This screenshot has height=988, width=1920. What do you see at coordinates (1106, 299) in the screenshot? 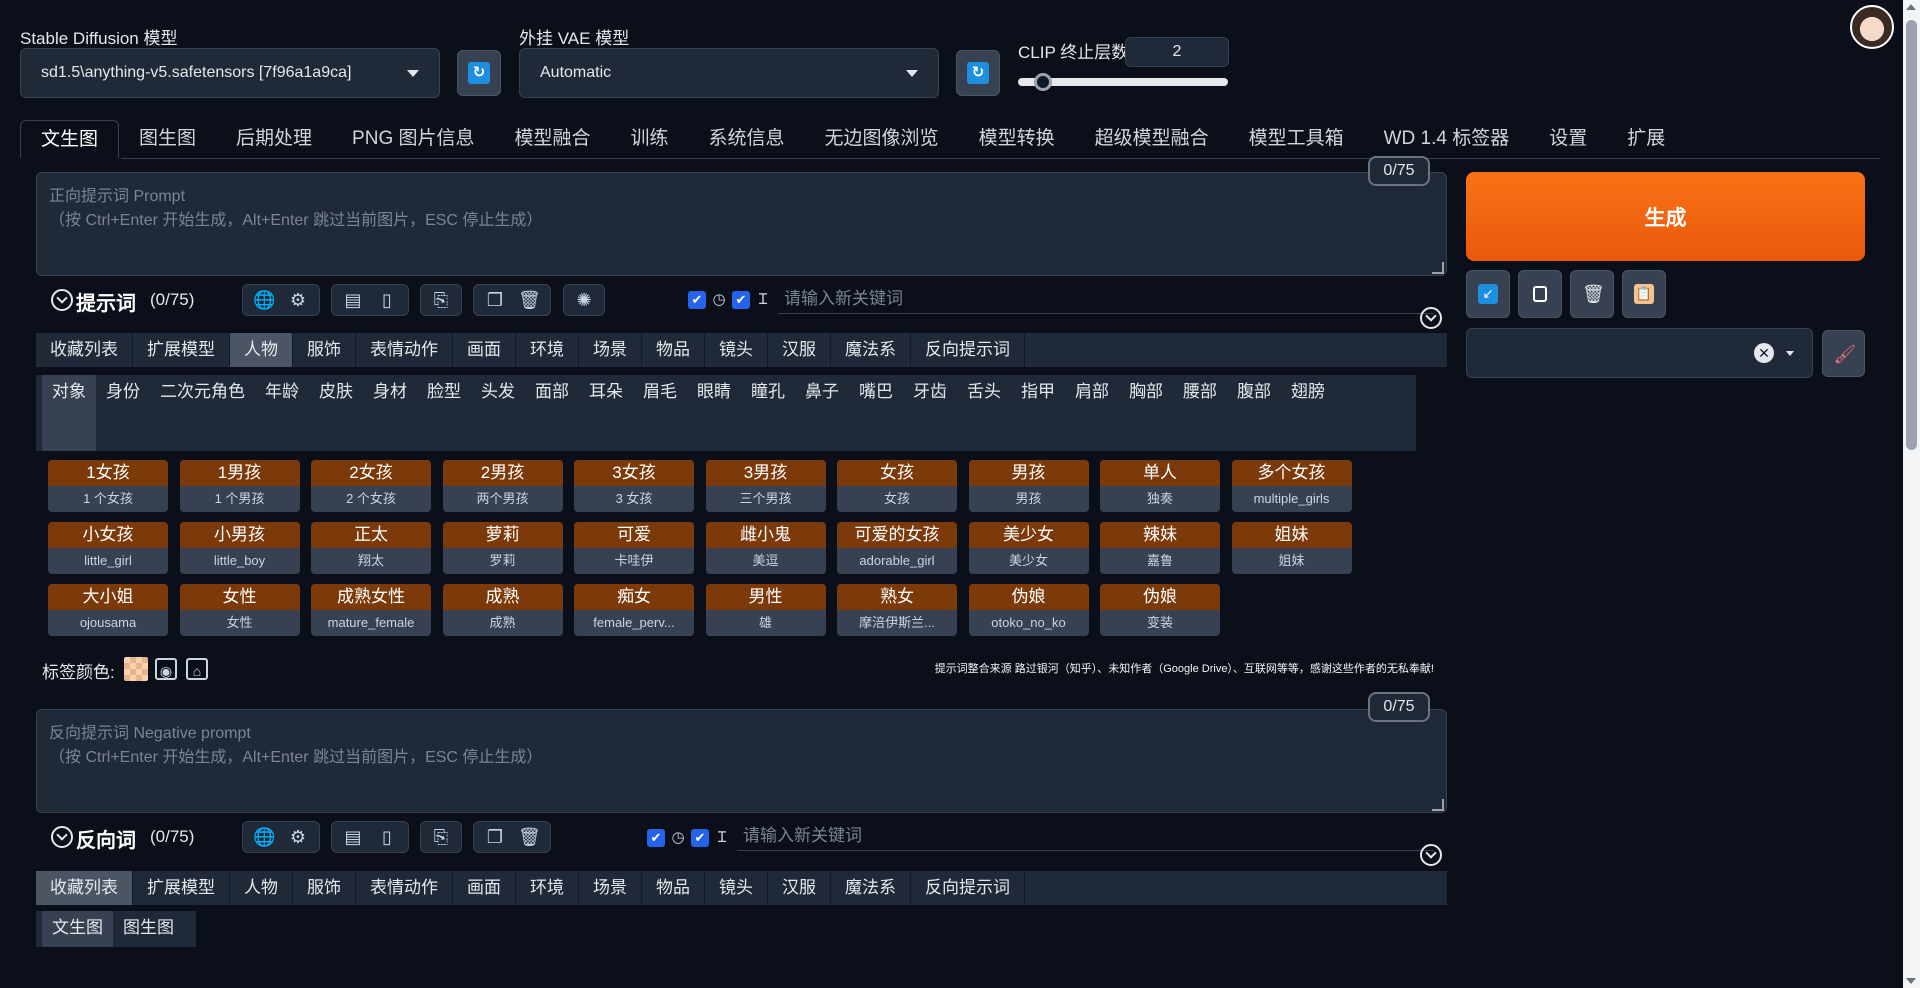
I see `prompt-keyword-input: 请输入新关键词` at bounding box center [1106, 299].